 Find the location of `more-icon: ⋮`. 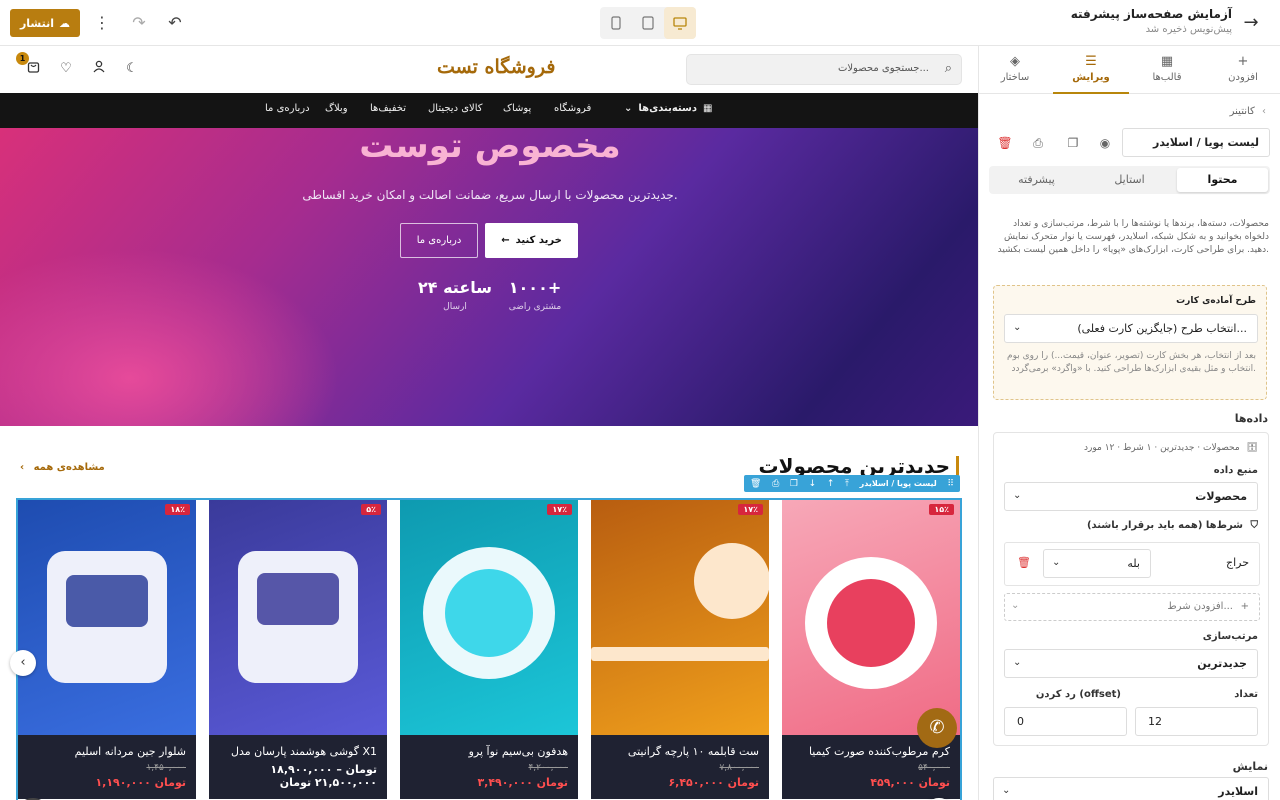

more-icon: ⋮ is located at coordinates (102, 23).